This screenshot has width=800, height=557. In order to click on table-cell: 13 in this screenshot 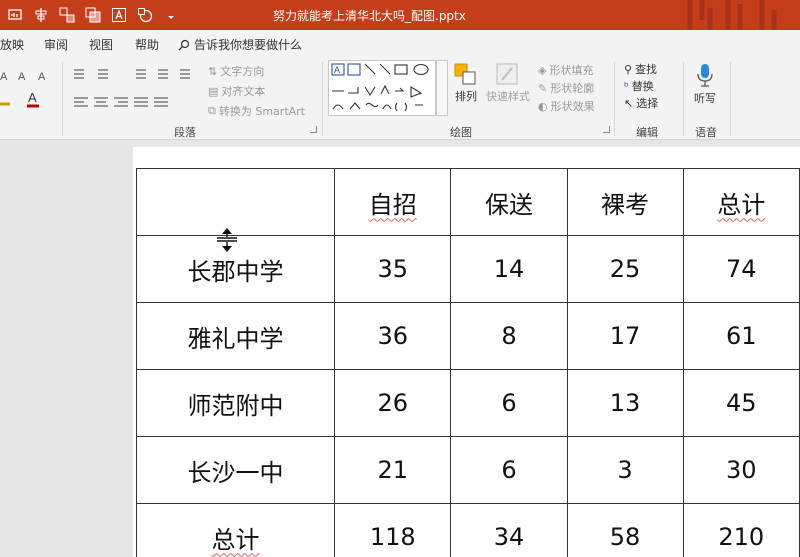, I will do `click(625, 403)`.